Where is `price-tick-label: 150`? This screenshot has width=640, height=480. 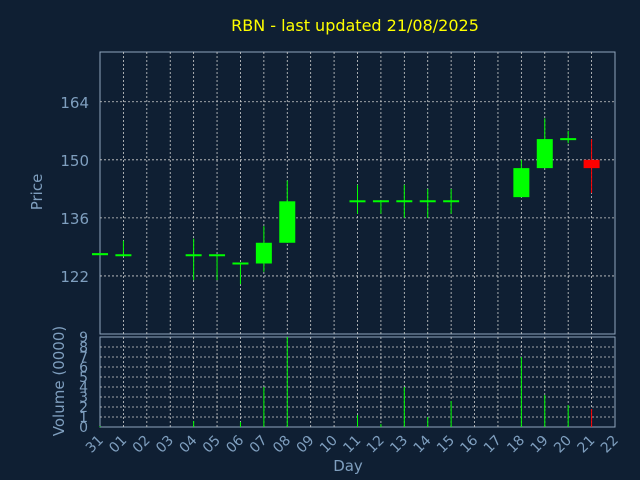 price-tick-label: 150 is located at coordinates (74, 161).